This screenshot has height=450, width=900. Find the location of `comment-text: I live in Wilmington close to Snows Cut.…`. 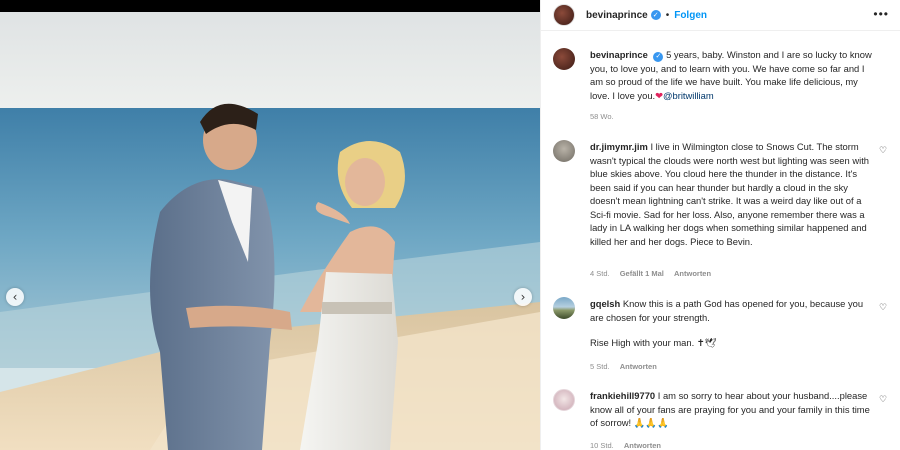

comment-text: I live in Wilmington close to Snows Cut.… is located at coordinates (730, 194).